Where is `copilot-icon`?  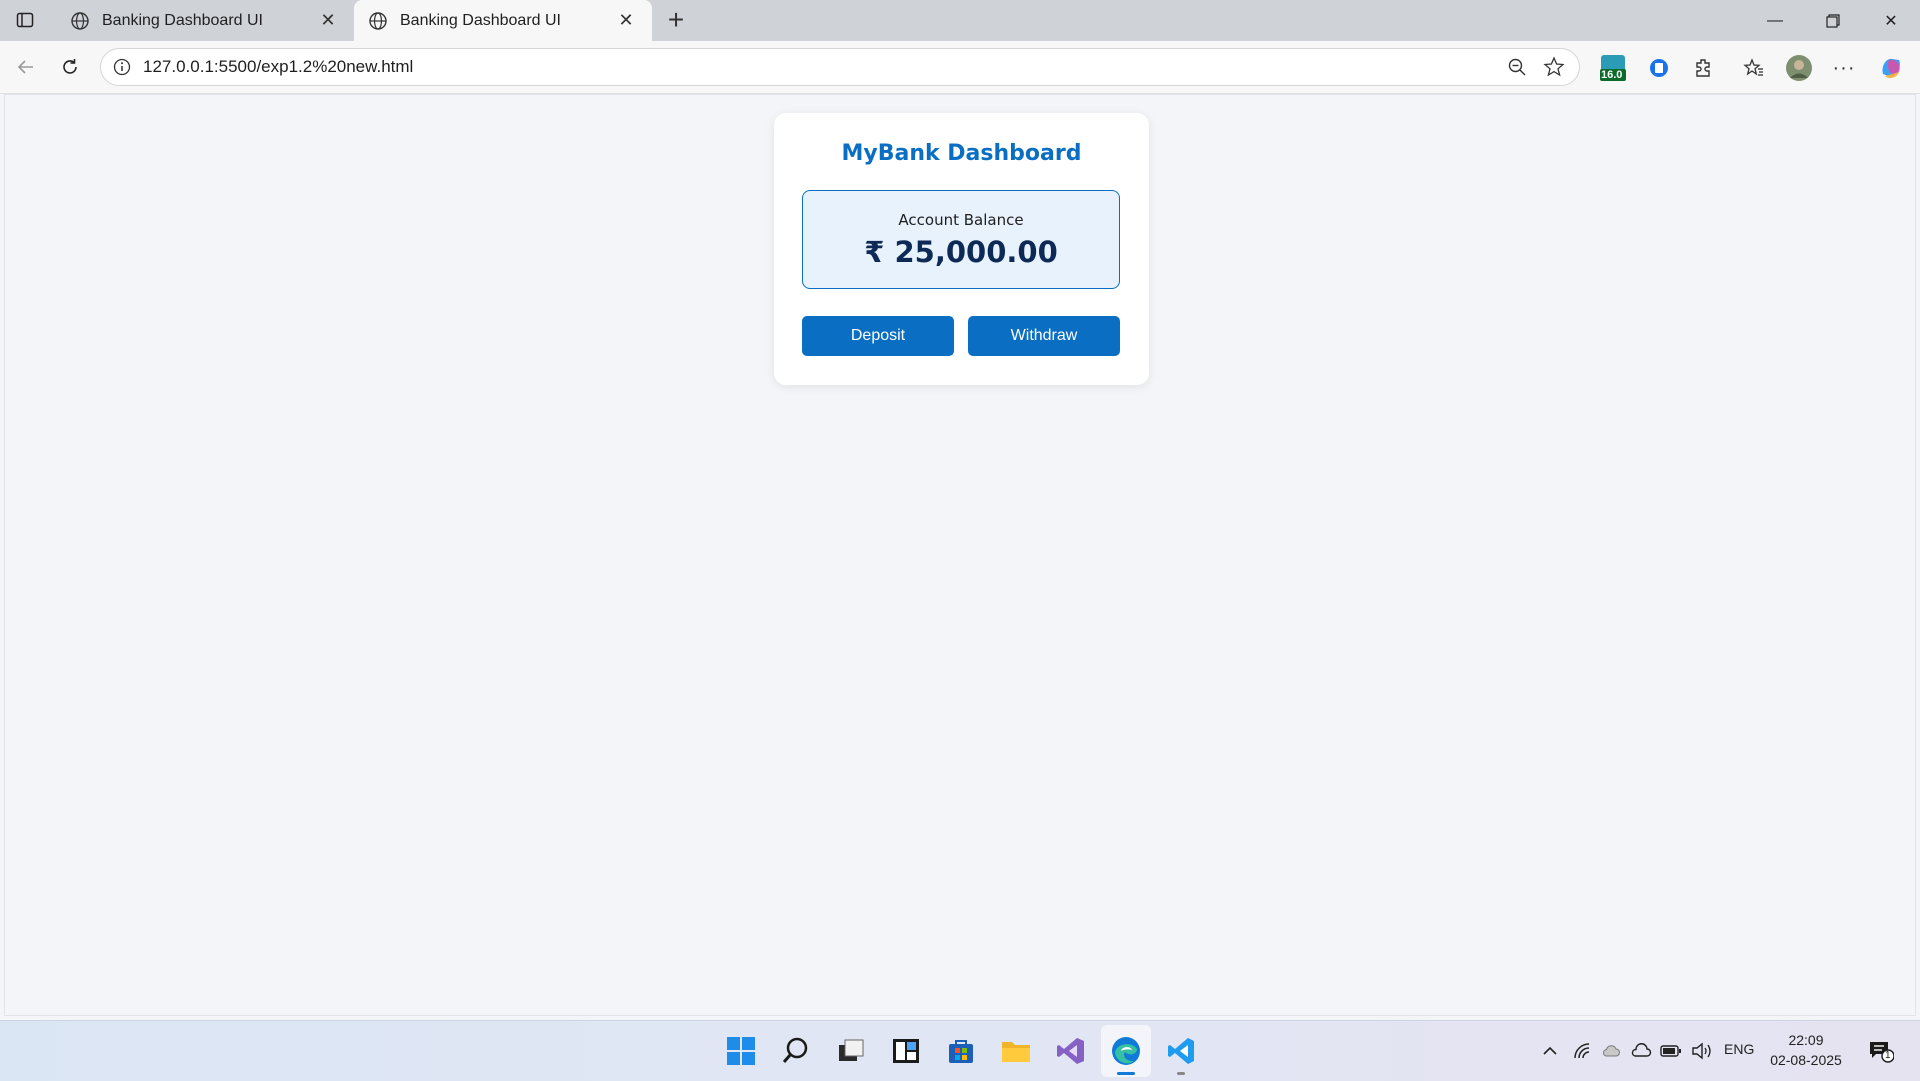
copilot-icon is located at coordinates (1891, 68).